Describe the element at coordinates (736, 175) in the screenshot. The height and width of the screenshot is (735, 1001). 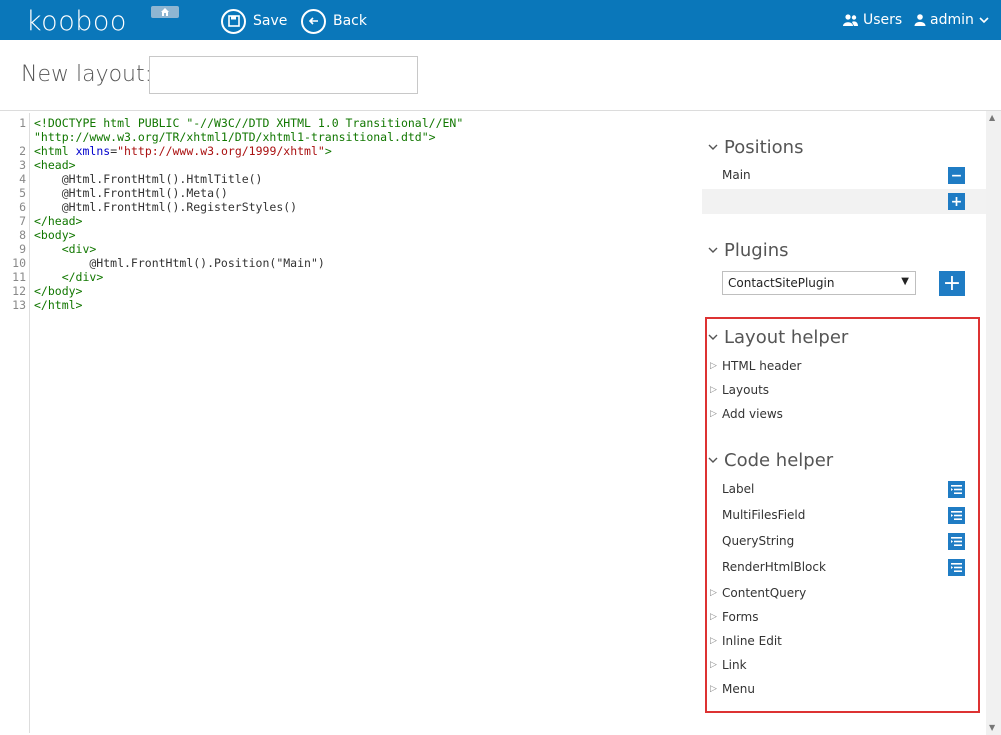
I see `position-item-main: Main` at that location.